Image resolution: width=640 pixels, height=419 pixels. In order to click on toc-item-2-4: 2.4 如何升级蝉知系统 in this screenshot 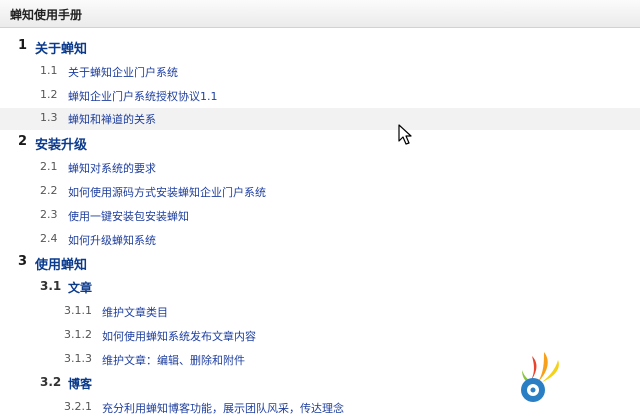, I will do `click(320, 240)`.